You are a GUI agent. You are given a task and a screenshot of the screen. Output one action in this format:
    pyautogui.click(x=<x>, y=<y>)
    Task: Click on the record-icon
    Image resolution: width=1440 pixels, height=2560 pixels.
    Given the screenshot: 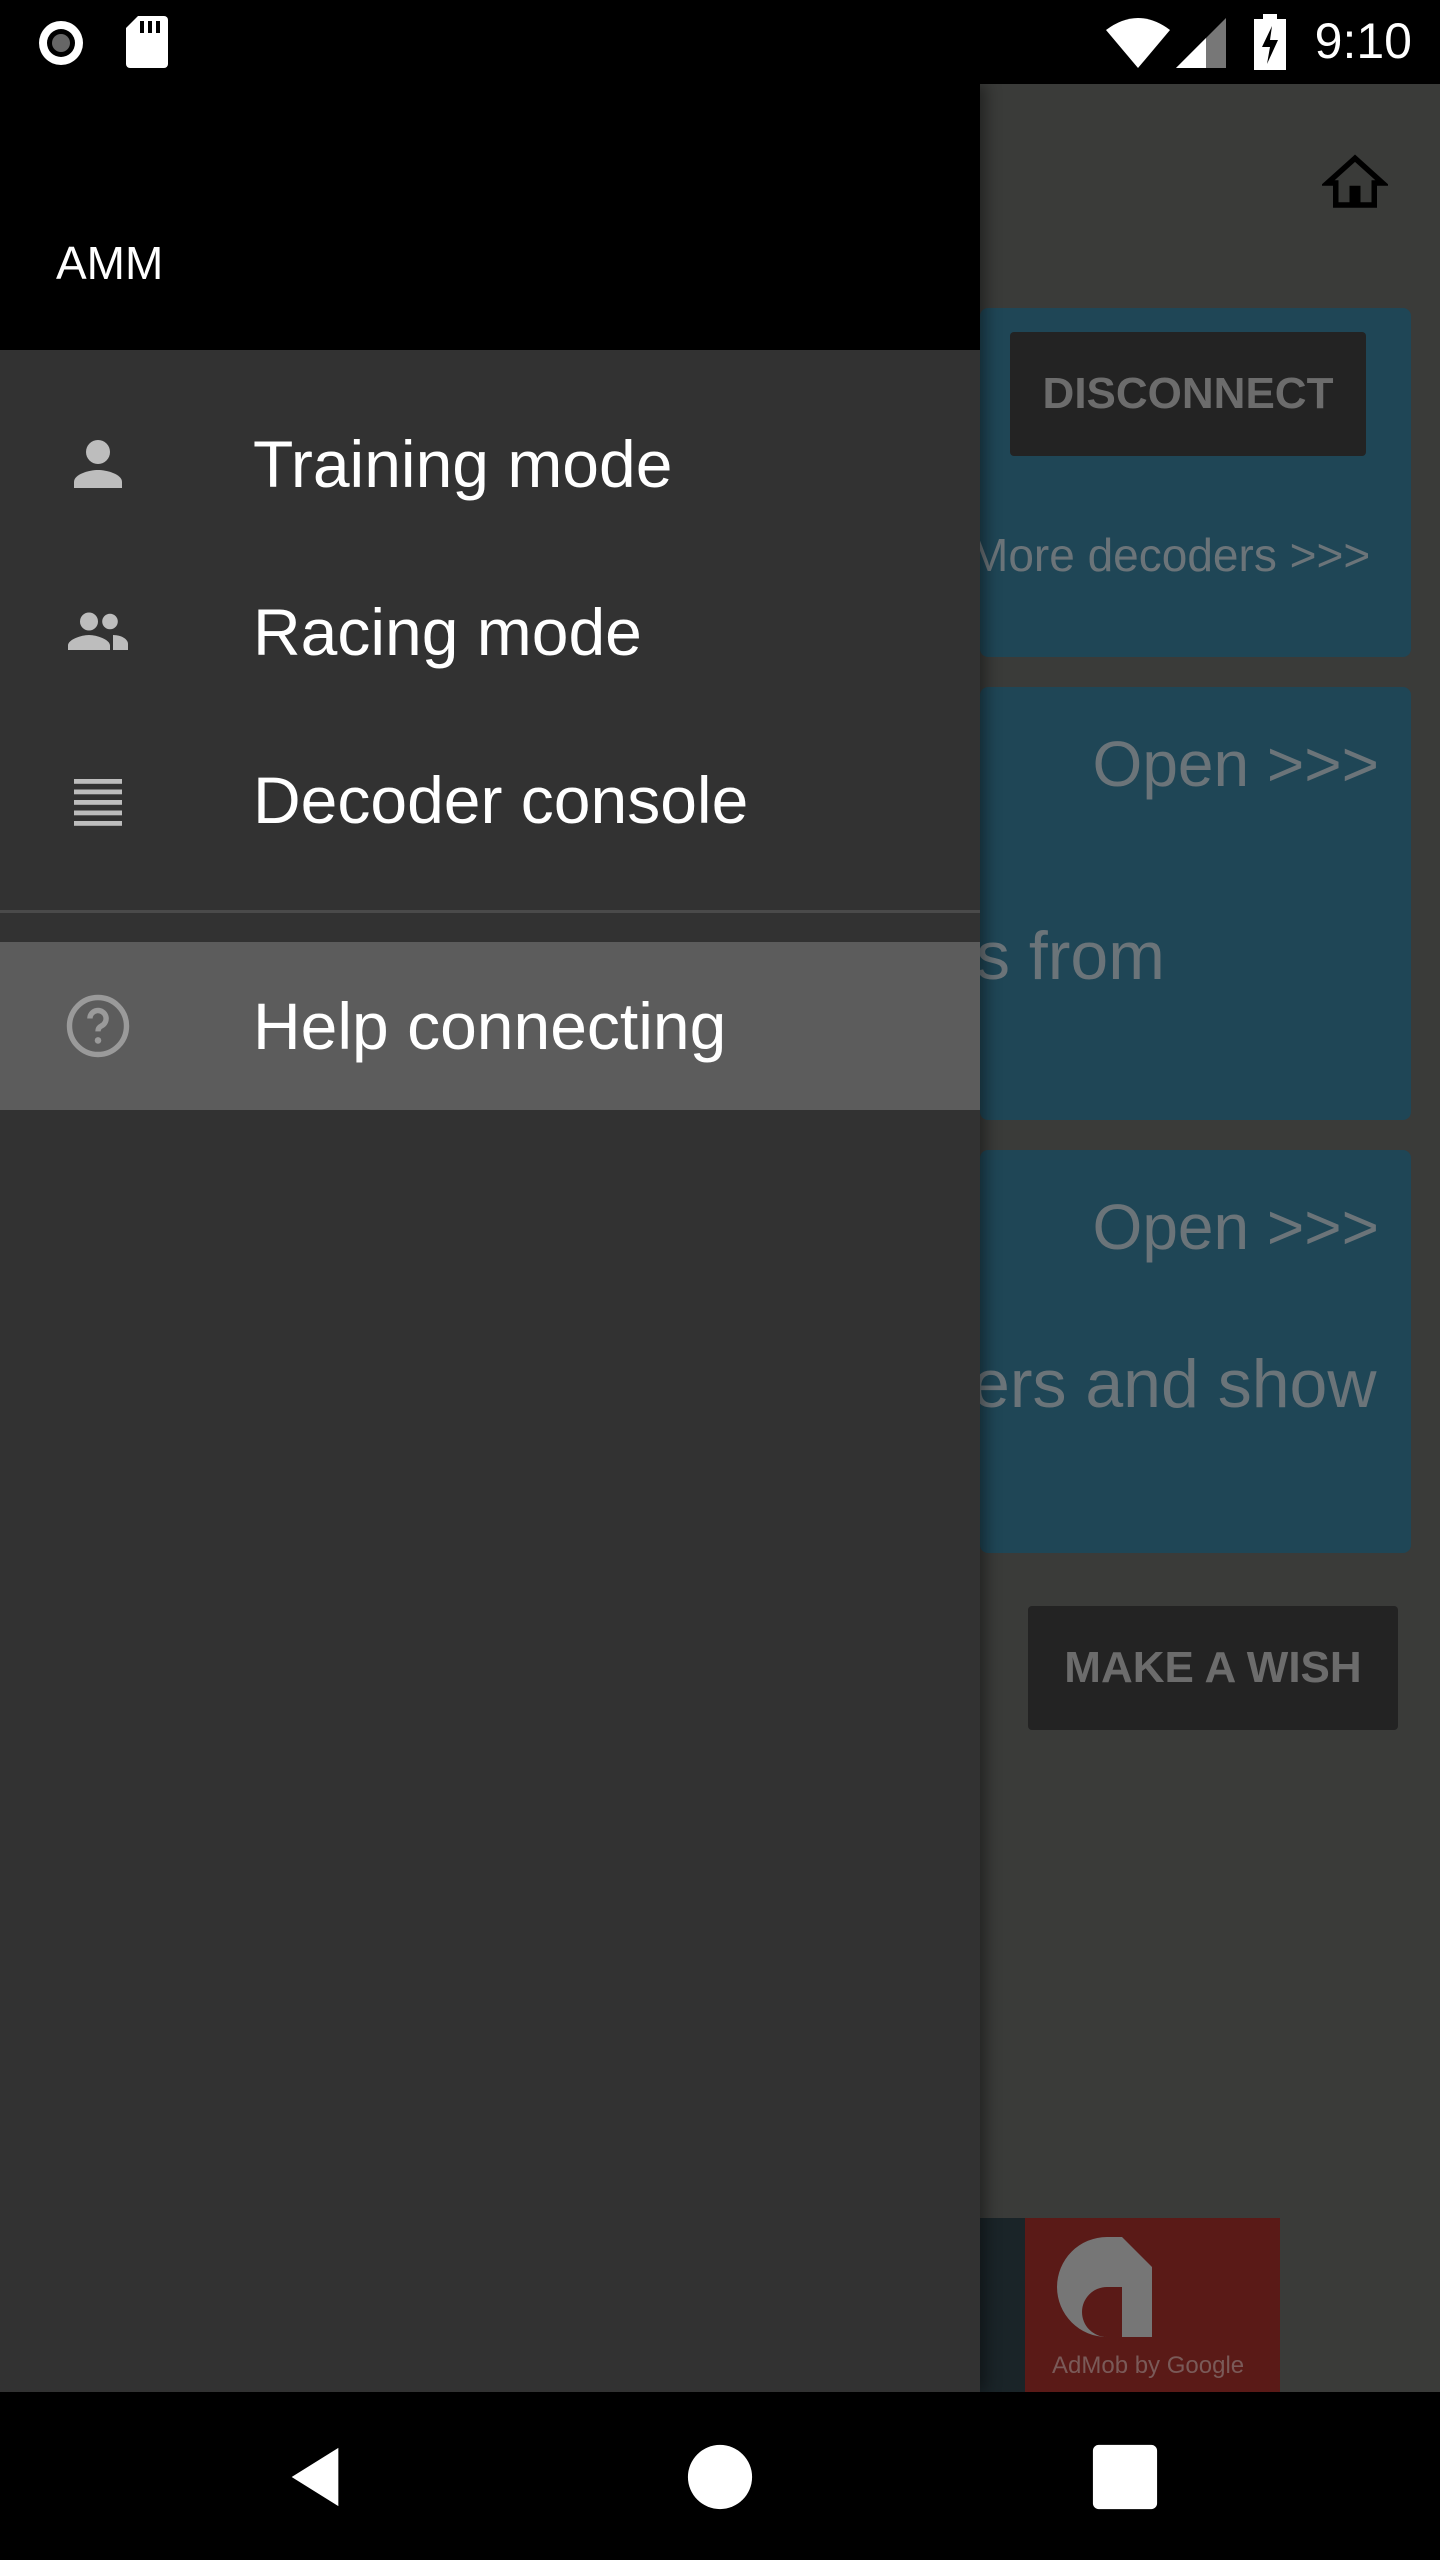 What is the action you would take?
    pyautogui.click(x=61, y=43)
    